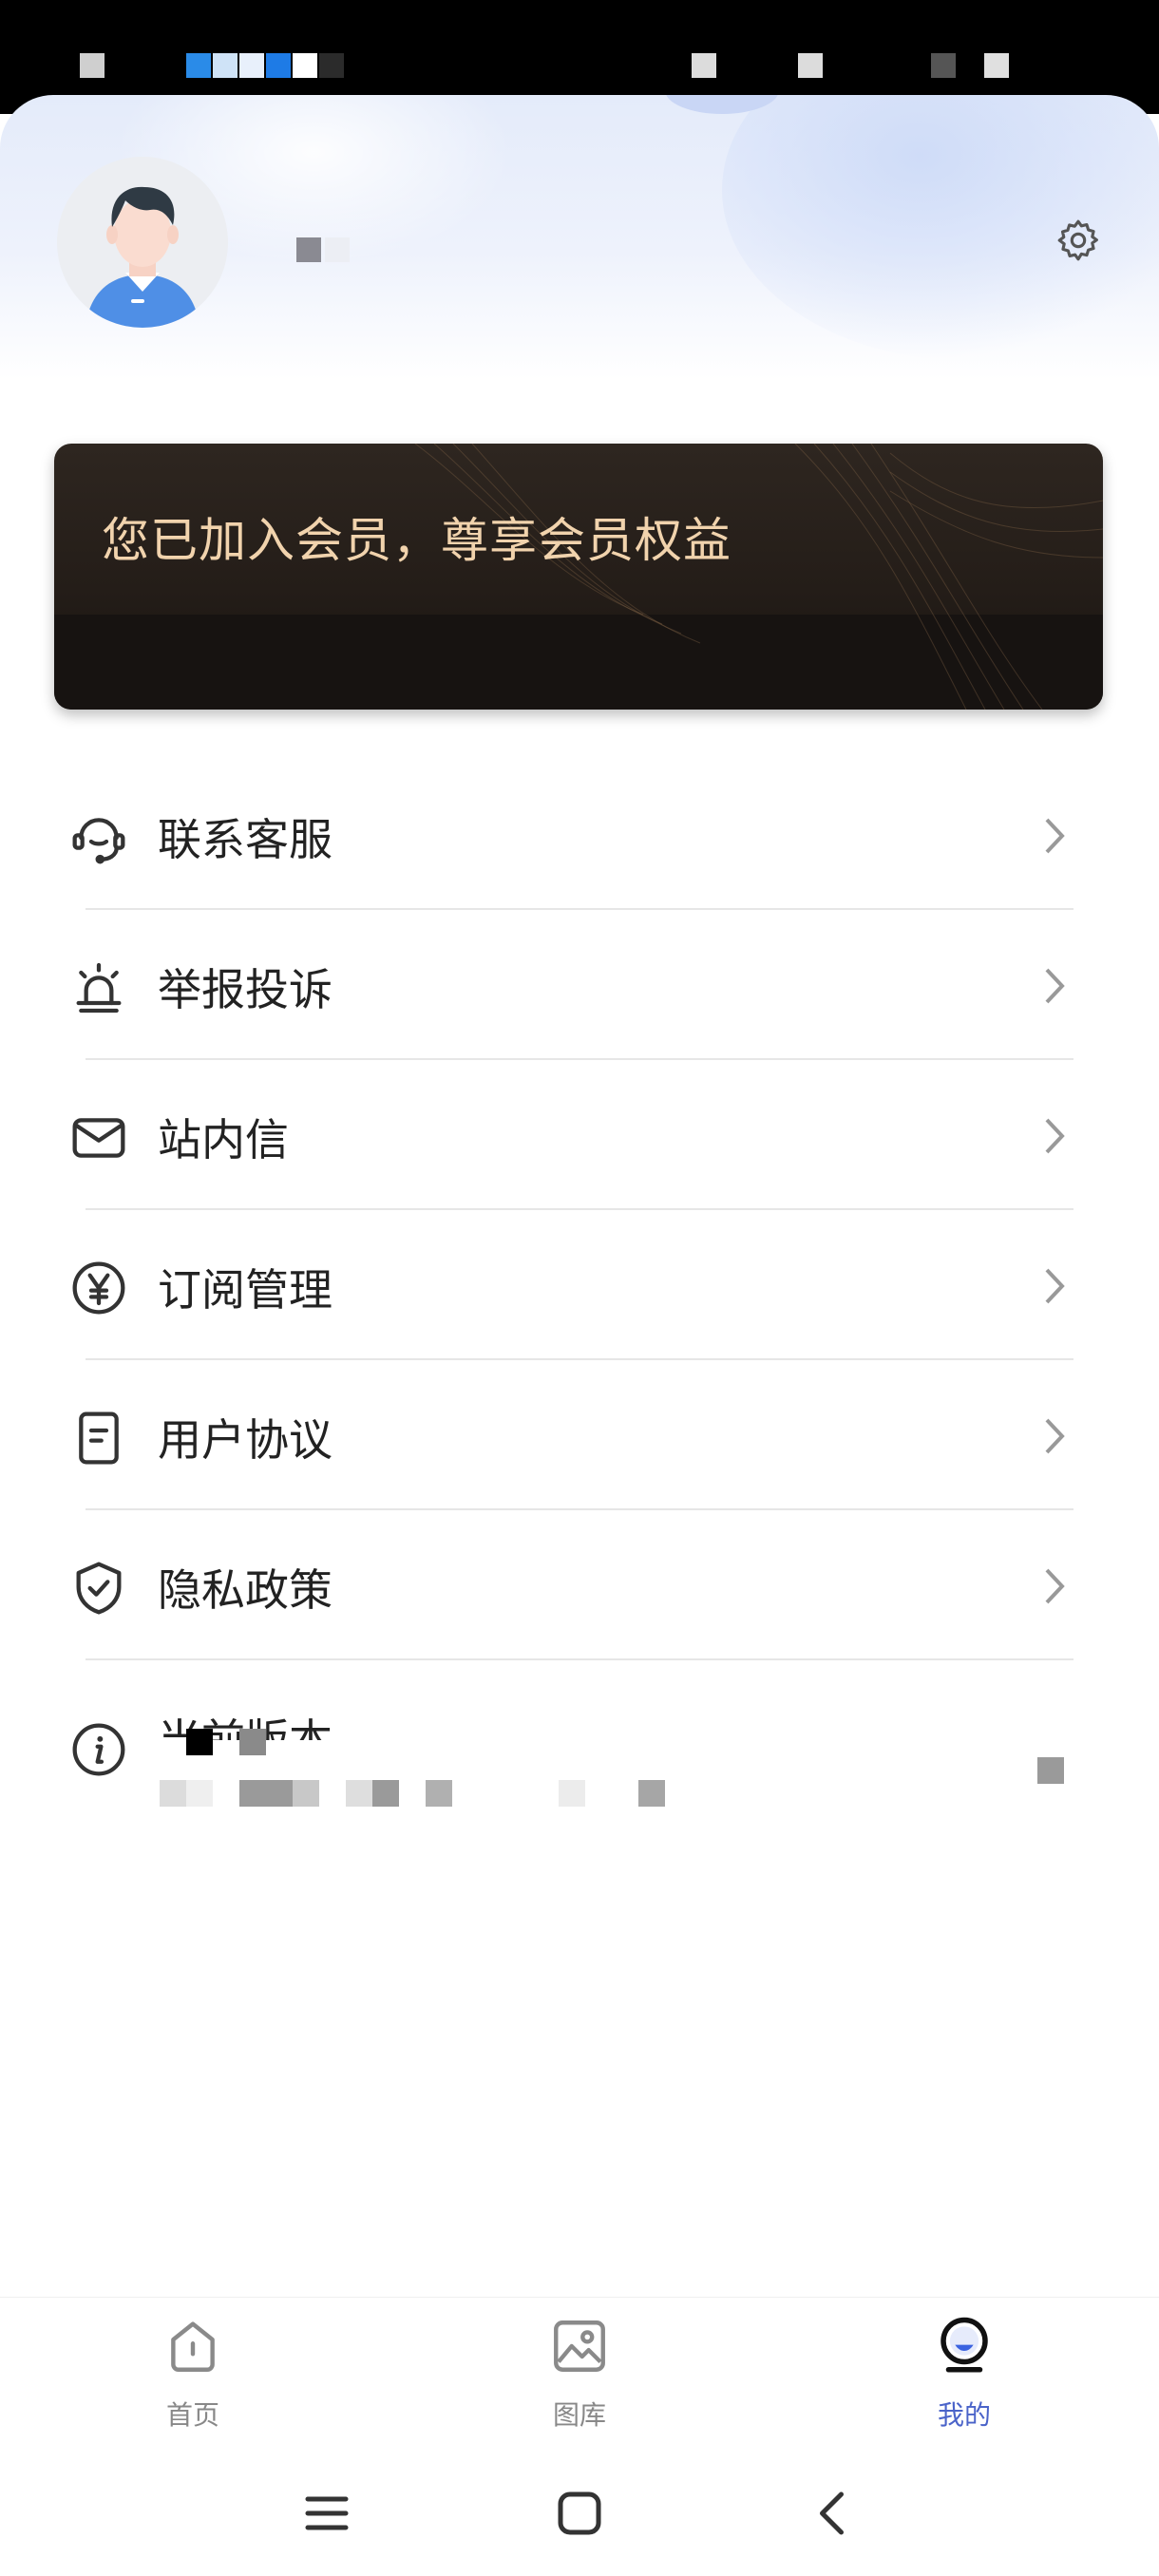  I want to click on back-icon, so click(834, 2513).